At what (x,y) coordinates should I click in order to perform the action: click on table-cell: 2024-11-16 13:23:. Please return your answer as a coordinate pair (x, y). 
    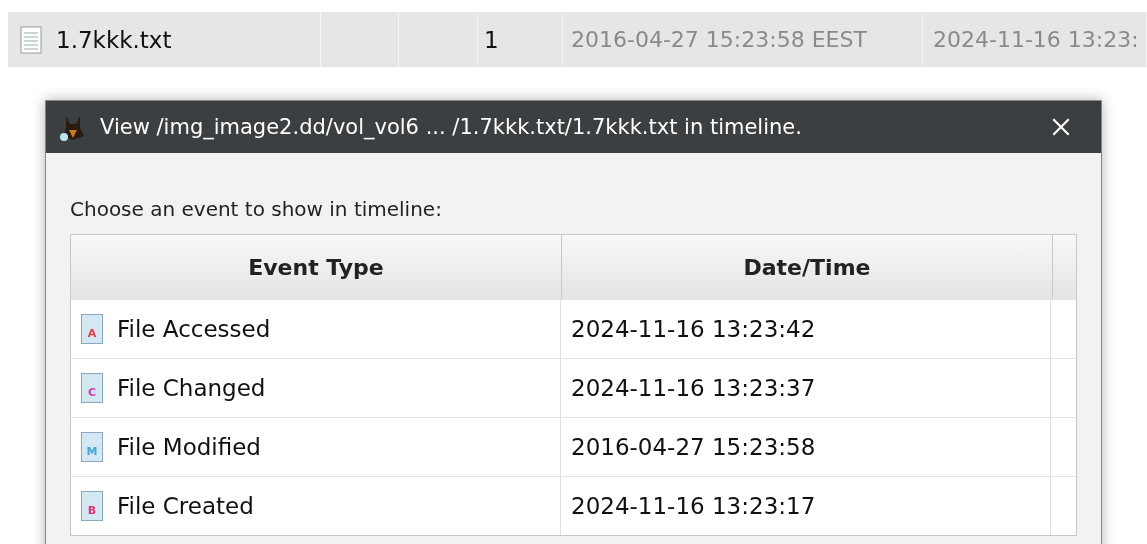
    Looking at the image, I should click on (1036, 39).